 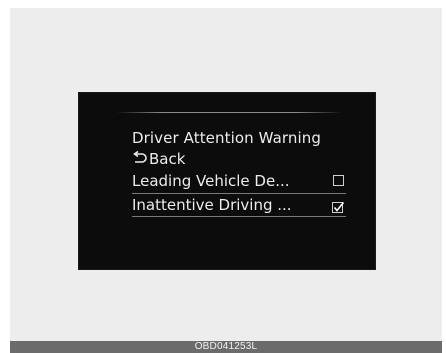 I want to click on back-label: Back, so click(x=167, y=159).